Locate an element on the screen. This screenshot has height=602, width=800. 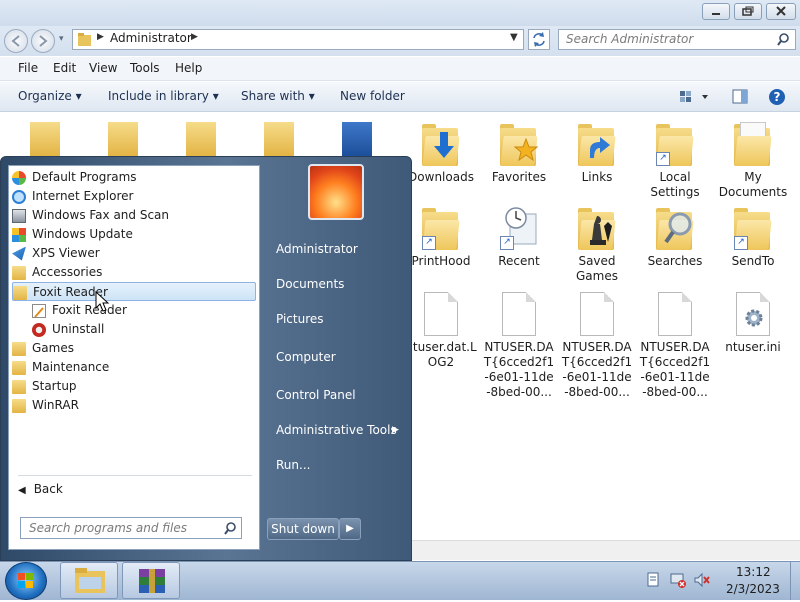
program-folder-winrar: WinRAR is located at coordinates (134, 405).